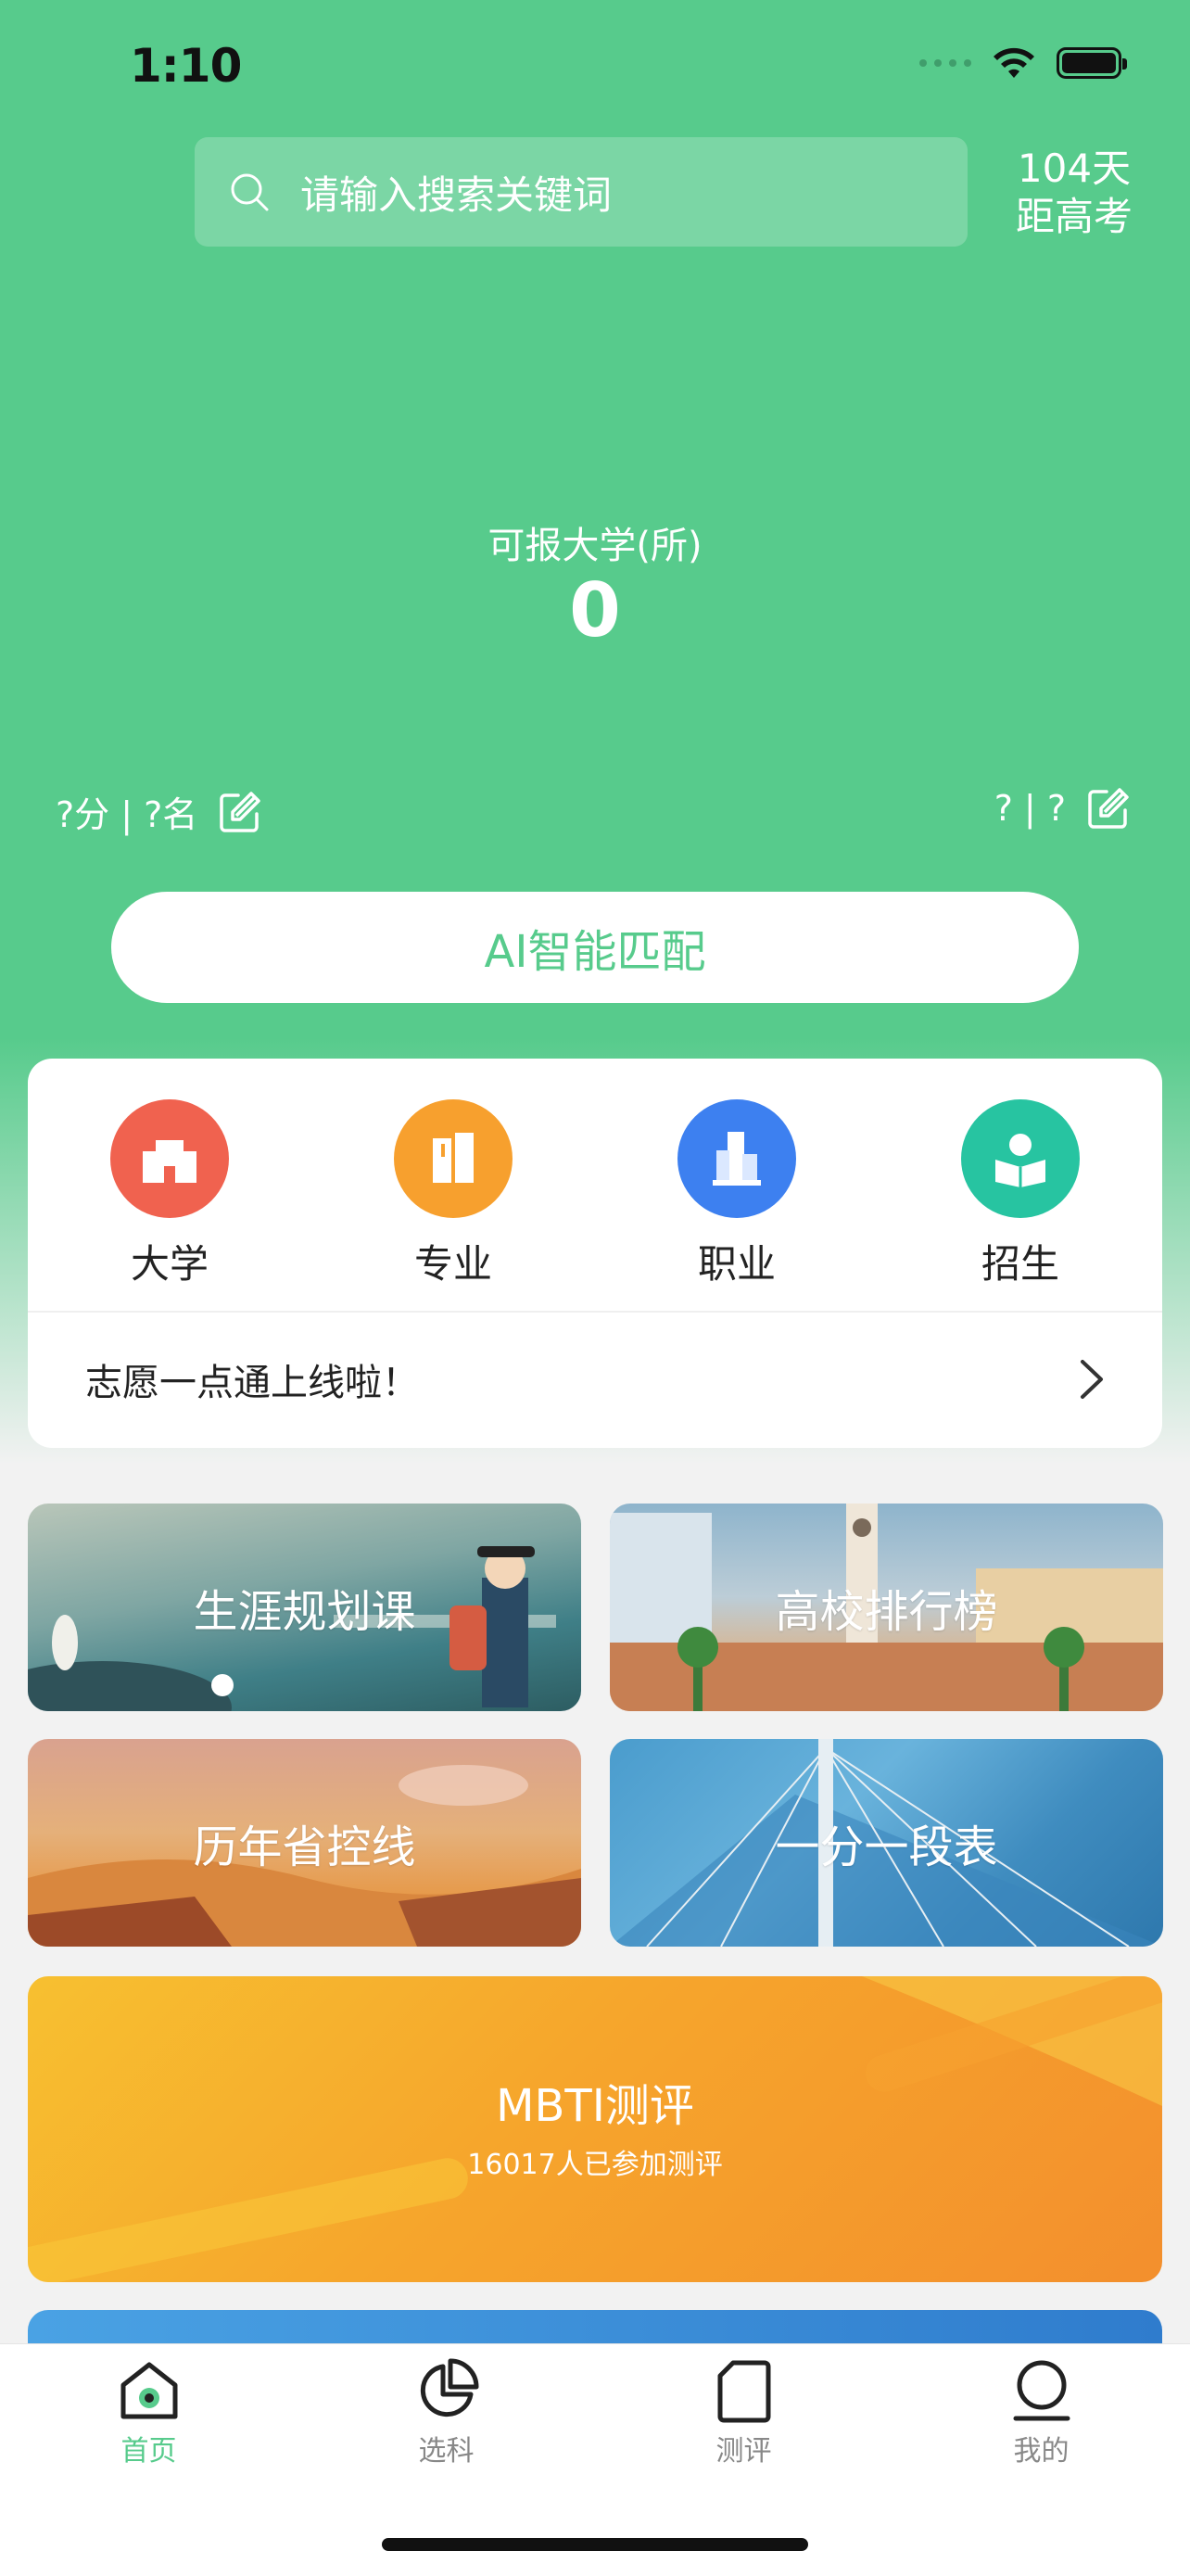  What do you see at coordinates (1074, 216) in the screenshot?
I see `countdown-label: 距高考` at bounding box center [1074, 216].